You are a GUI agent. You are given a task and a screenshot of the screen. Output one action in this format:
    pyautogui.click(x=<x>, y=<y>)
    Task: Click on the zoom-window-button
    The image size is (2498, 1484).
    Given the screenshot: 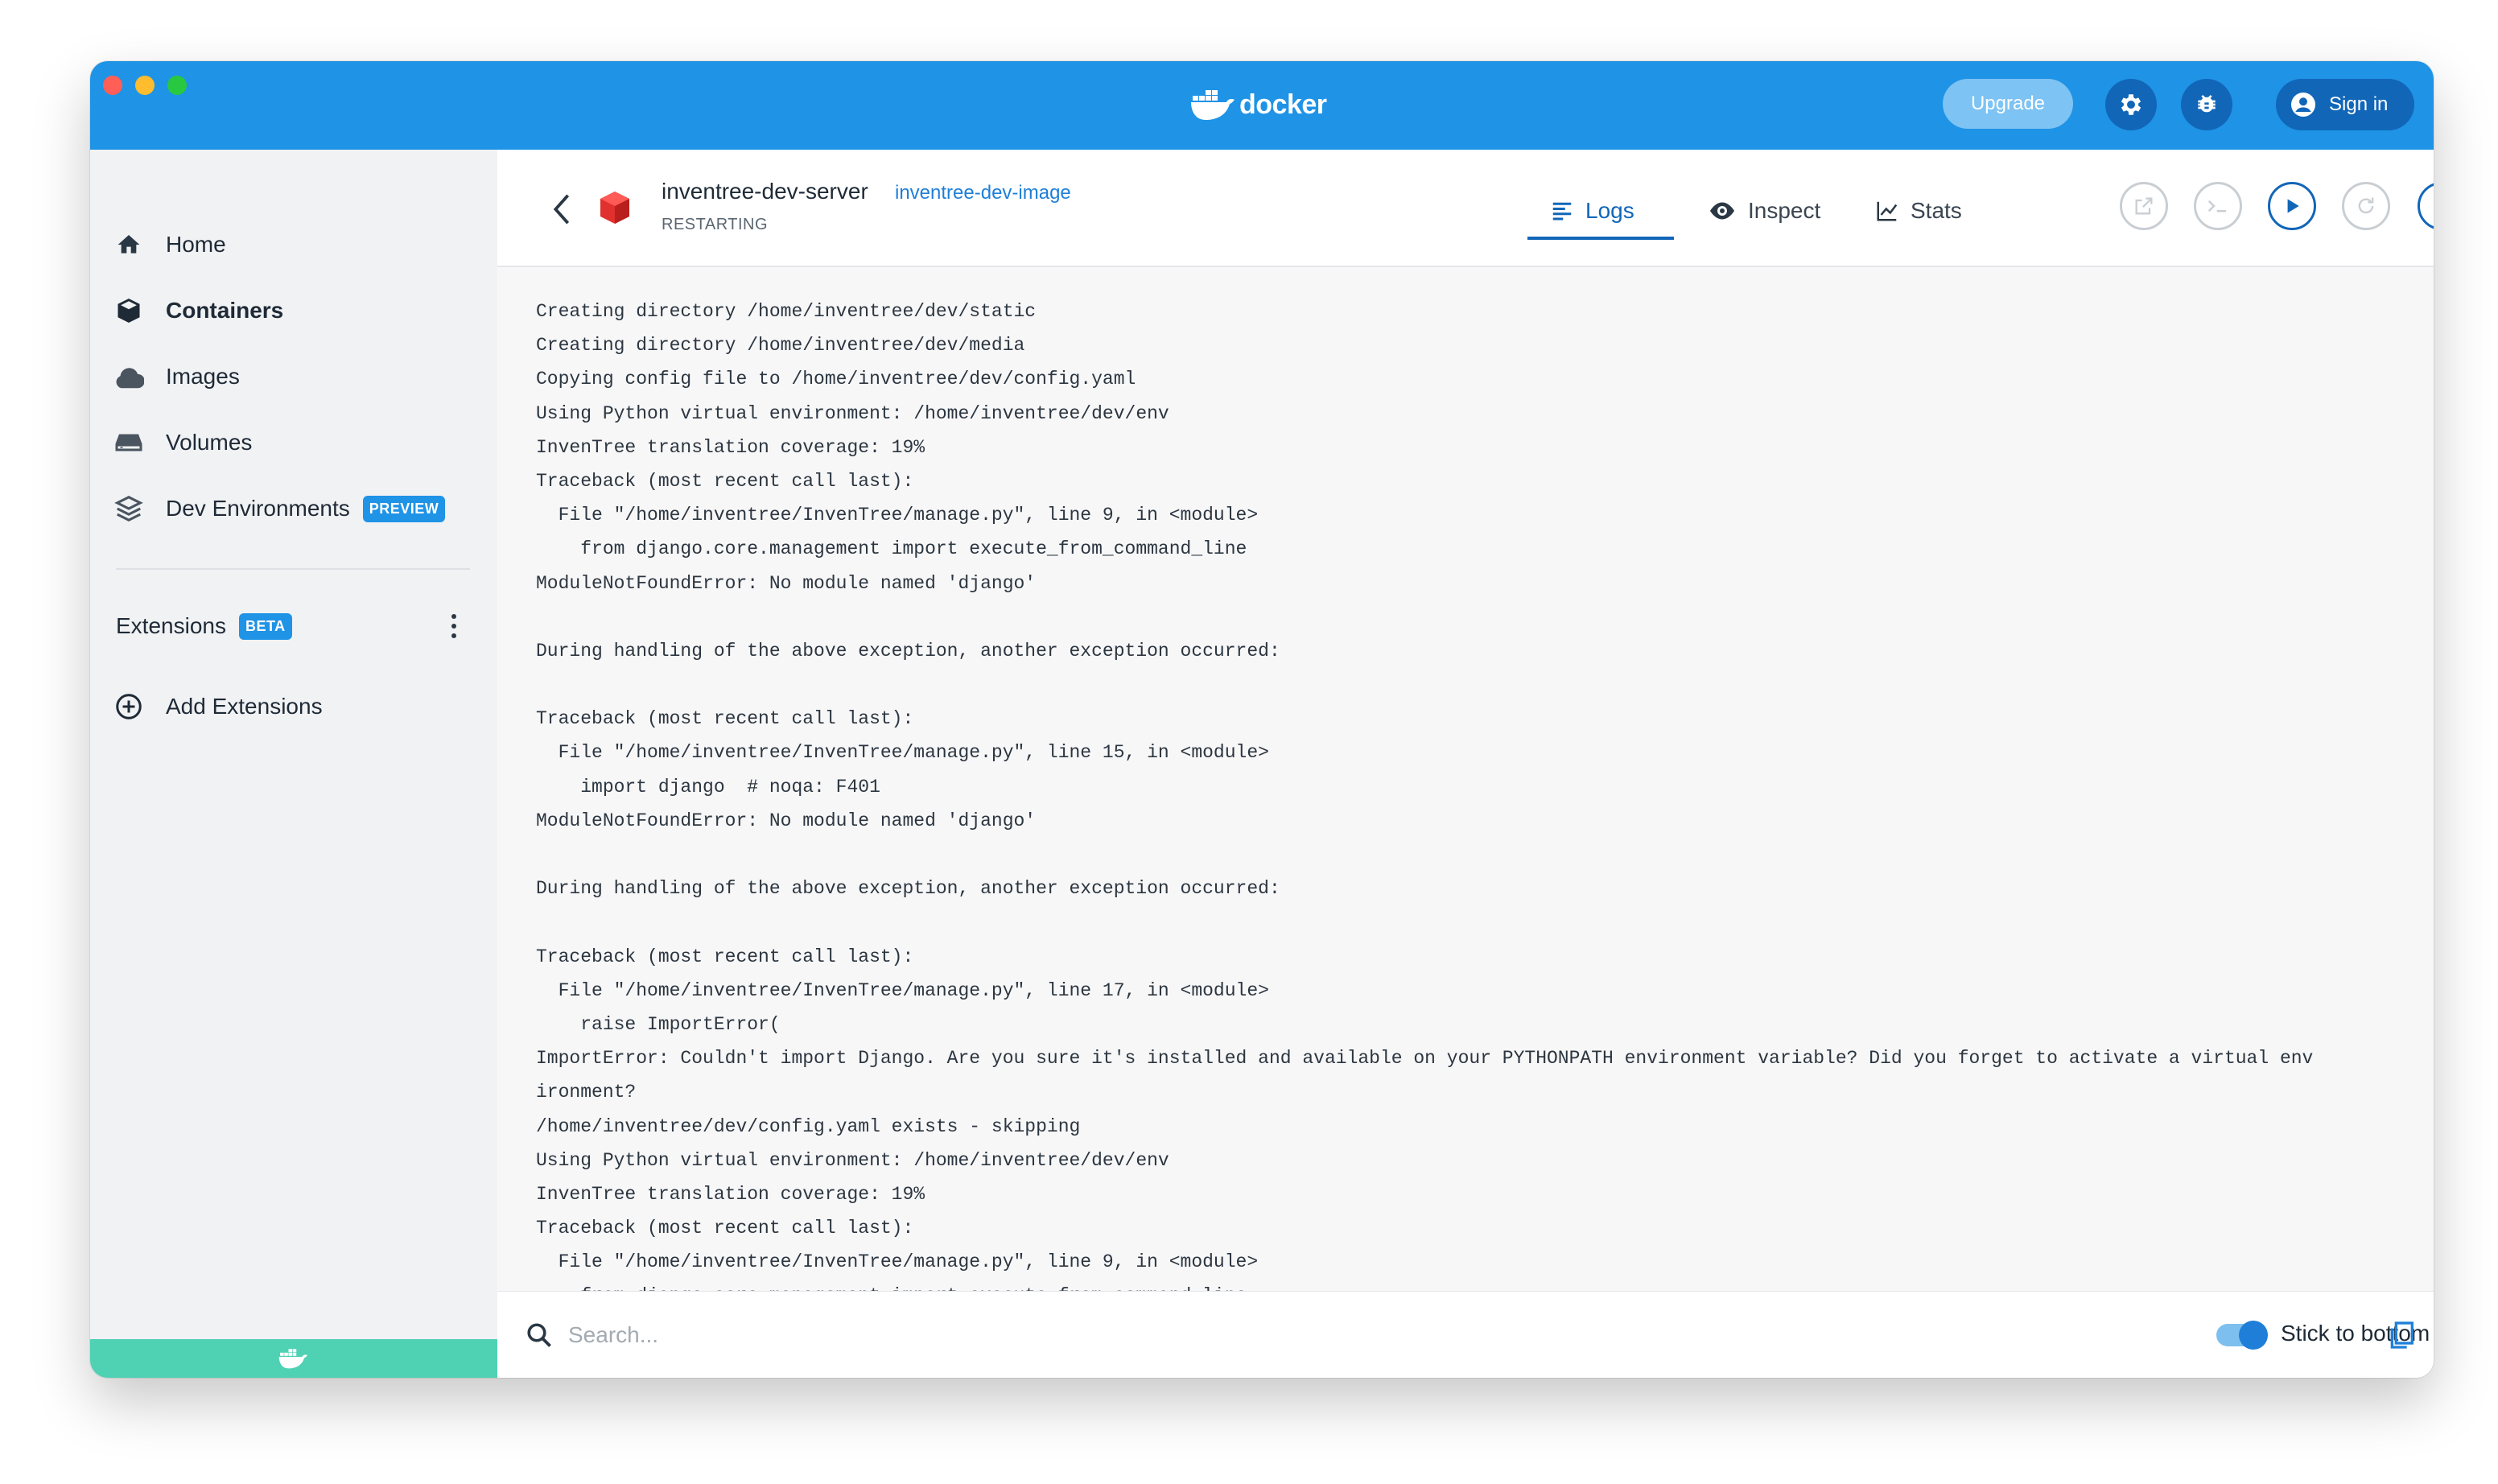 What is the action you would take?
    pyautogui.click(x=177, y=85)
    